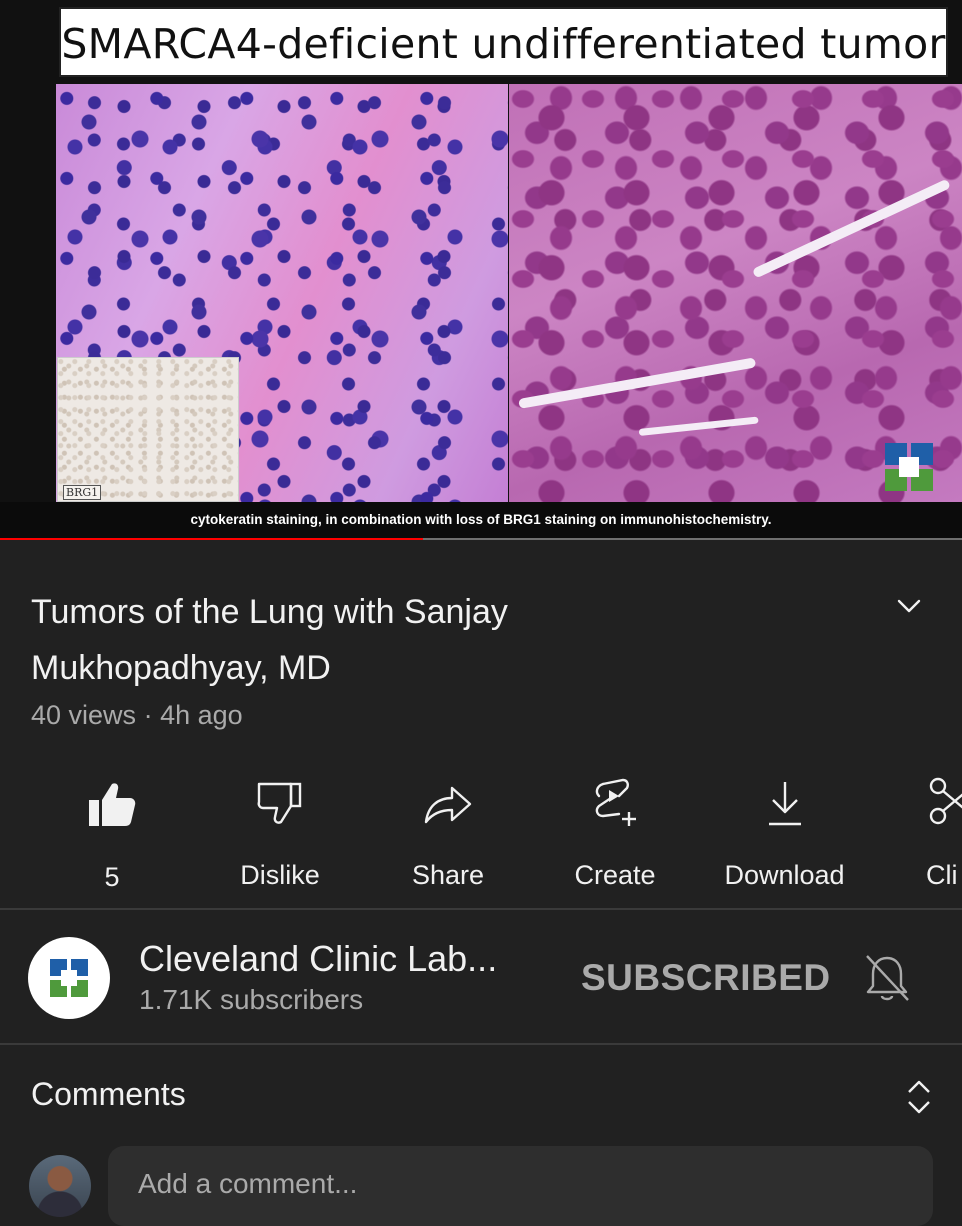 The image size is (962, 1226). What do you see at coordinates (615, 802) in the screenshot?
I see `create-remix-icon` at bounding box center [615, 802].